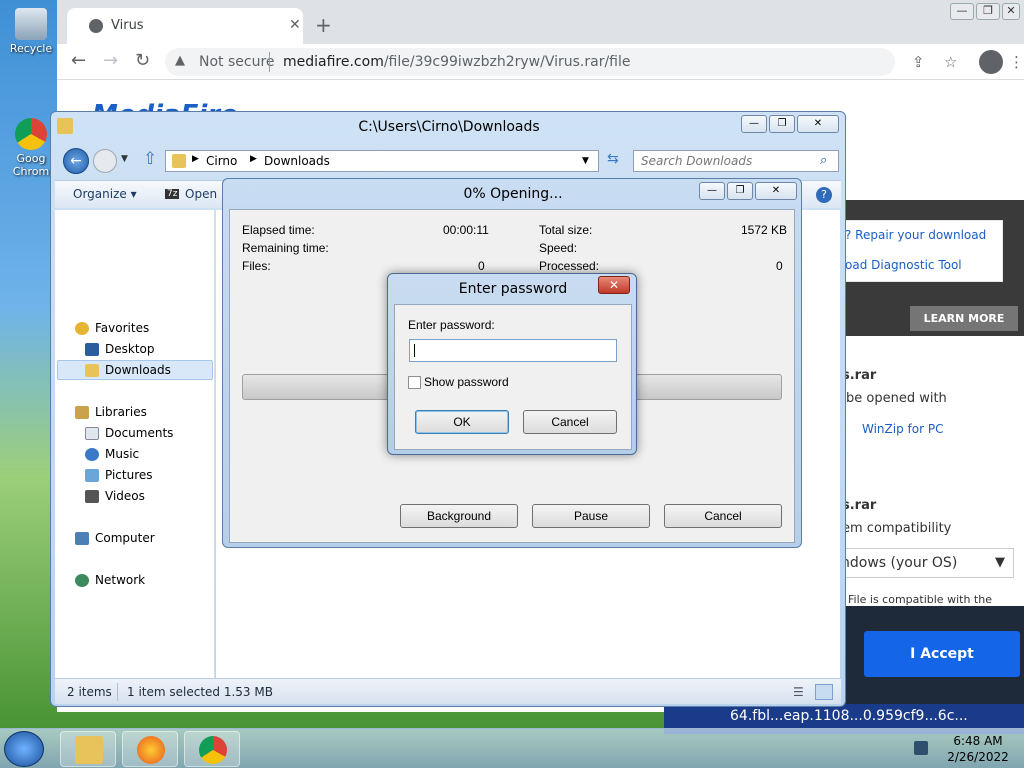  Describe the element at coordinates (92, 370) in the screenshot. I see `downloads-folder-icon` at that location.